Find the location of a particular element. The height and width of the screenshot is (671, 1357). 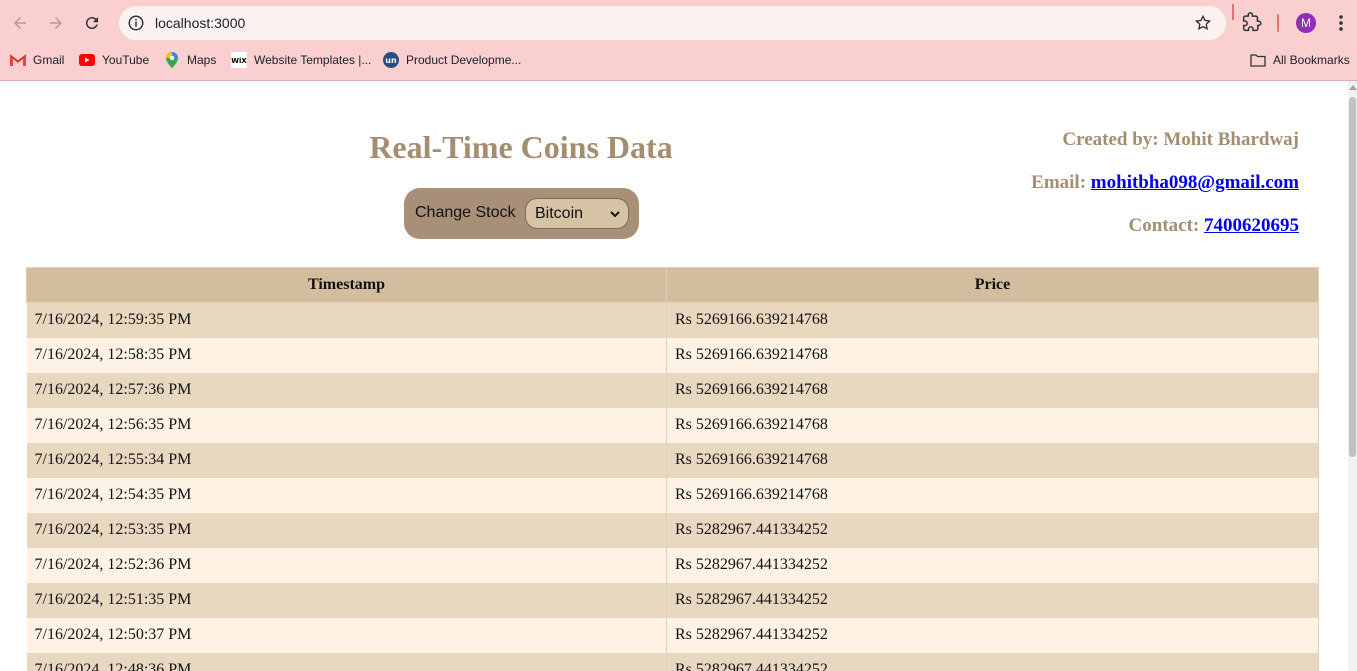

back-button is located at coordinates (20, 23).